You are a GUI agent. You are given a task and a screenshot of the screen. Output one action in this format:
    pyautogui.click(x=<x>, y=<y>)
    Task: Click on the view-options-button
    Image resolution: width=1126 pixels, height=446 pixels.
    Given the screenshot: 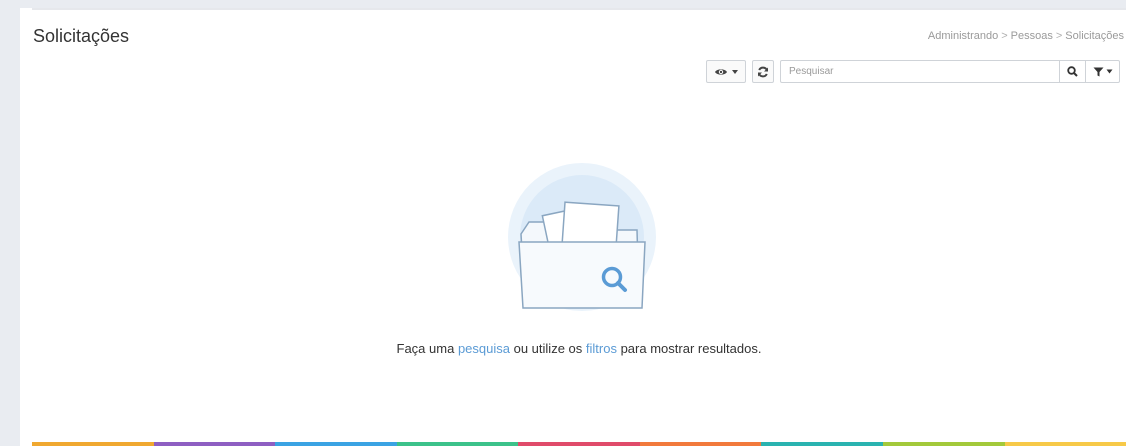 What is the action you would take?
    pyautogui.click(x=726, y=71)
    